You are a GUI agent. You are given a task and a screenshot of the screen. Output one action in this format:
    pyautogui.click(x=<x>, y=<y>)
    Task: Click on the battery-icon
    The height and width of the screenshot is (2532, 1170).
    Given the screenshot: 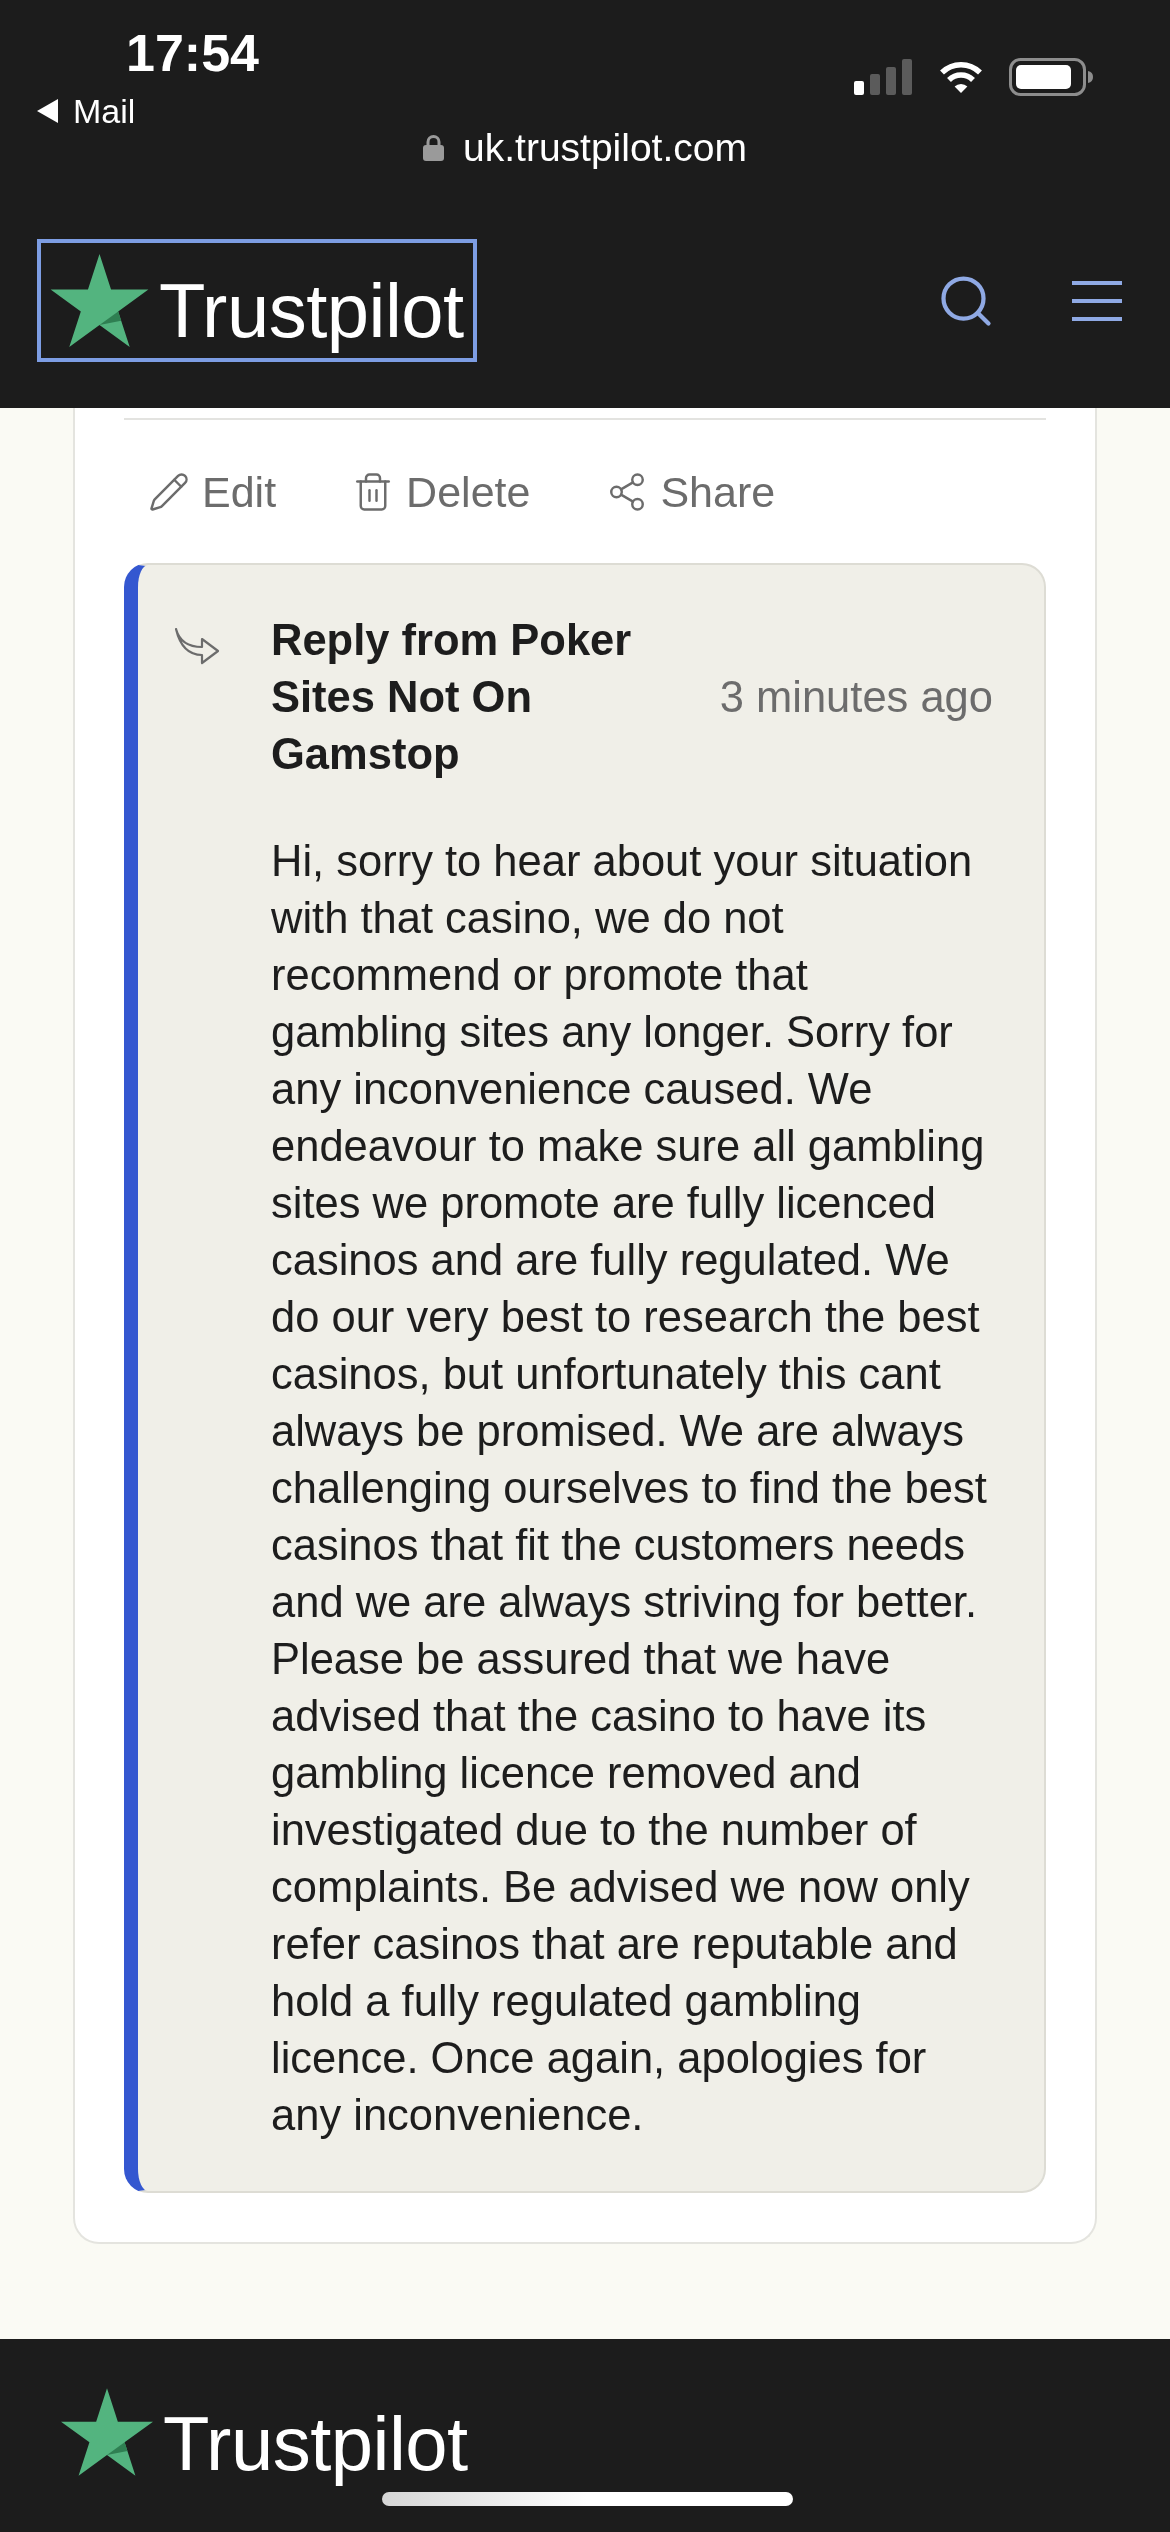 What is the action you would take?
    pyautogui.click(x=1051, y=77)
    